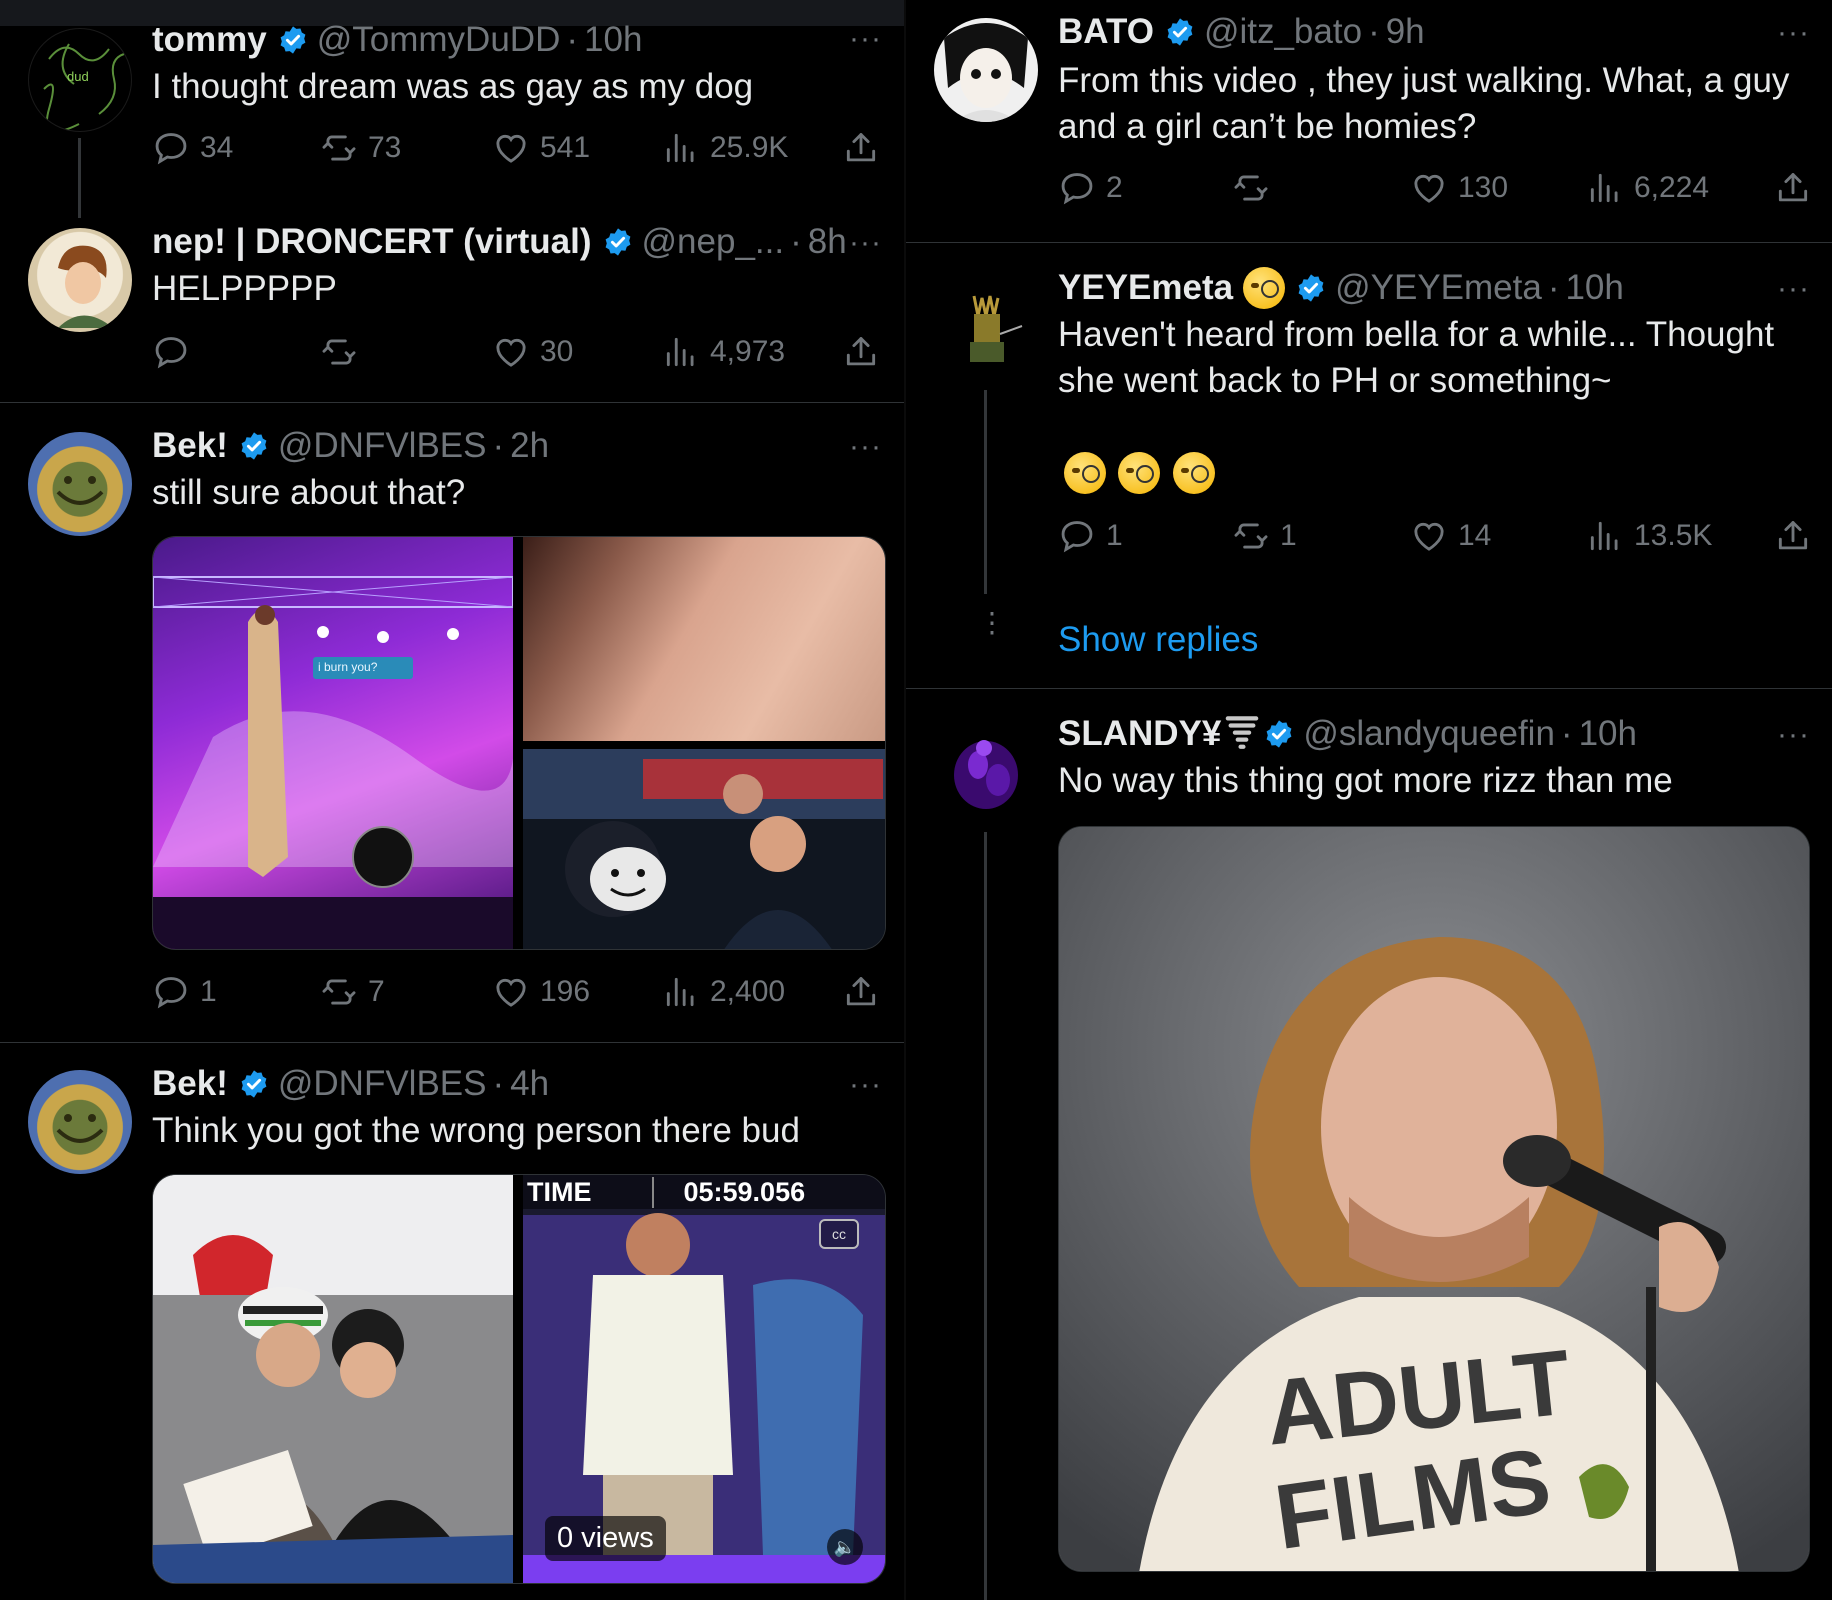 Image resolution: width=1832 pixels, height=1600 pixels. Describe the element at coordinates (845, 1547) in the screenshot. I see `volume-icon: 🔈` at that location.